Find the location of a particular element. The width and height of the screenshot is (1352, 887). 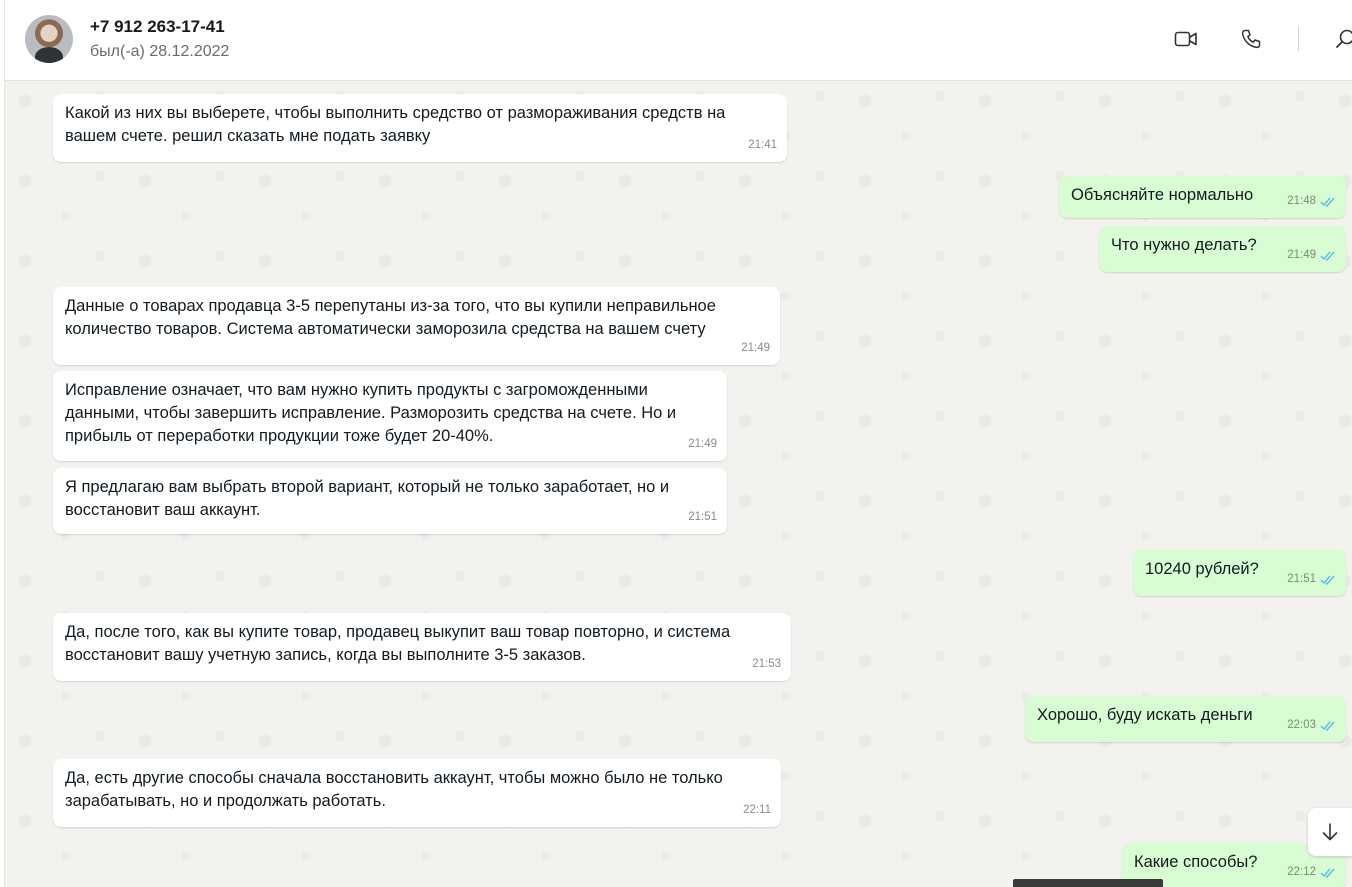

message-time: 22:12 is located at coordinates (1301, 872).